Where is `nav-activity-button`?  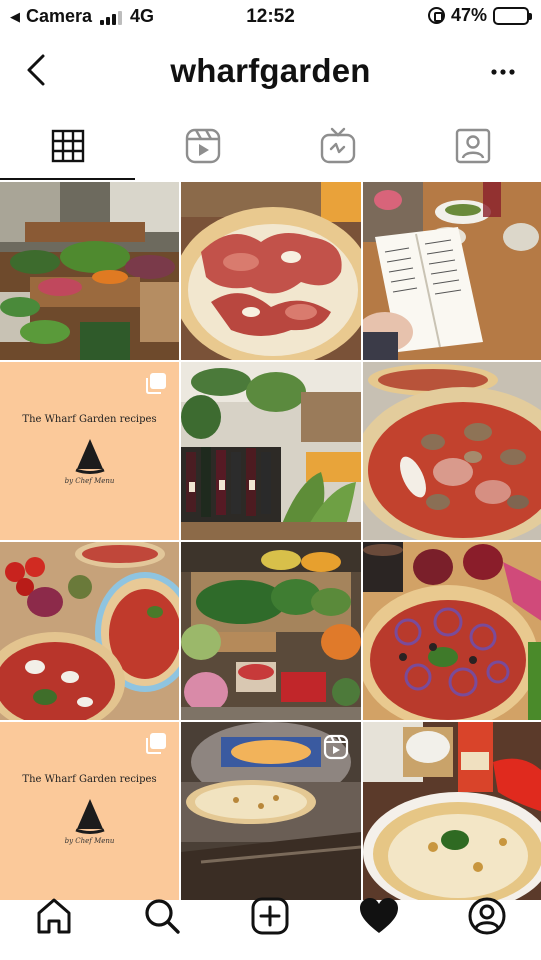 nav-activity-button is located at coordinates (379, 916).